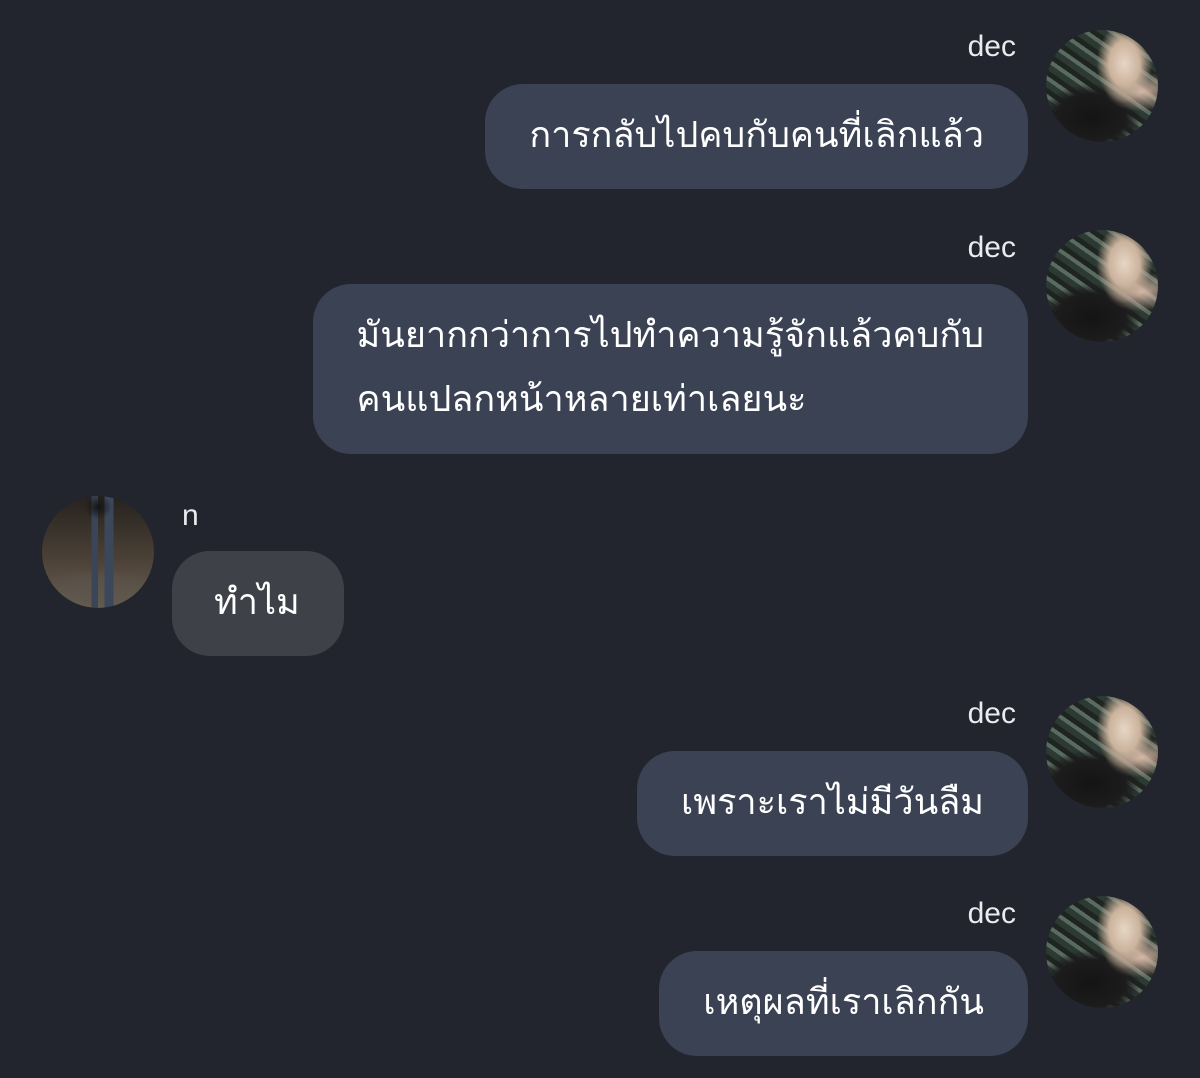 This screenshot has height=1078, width=1200. What do you see at coordinates (756, 136) in the screenshot?
I see `message-bubble: การกลับไปคบกับคนที่เลิกแล้ว` at bounding box center [756, 136].